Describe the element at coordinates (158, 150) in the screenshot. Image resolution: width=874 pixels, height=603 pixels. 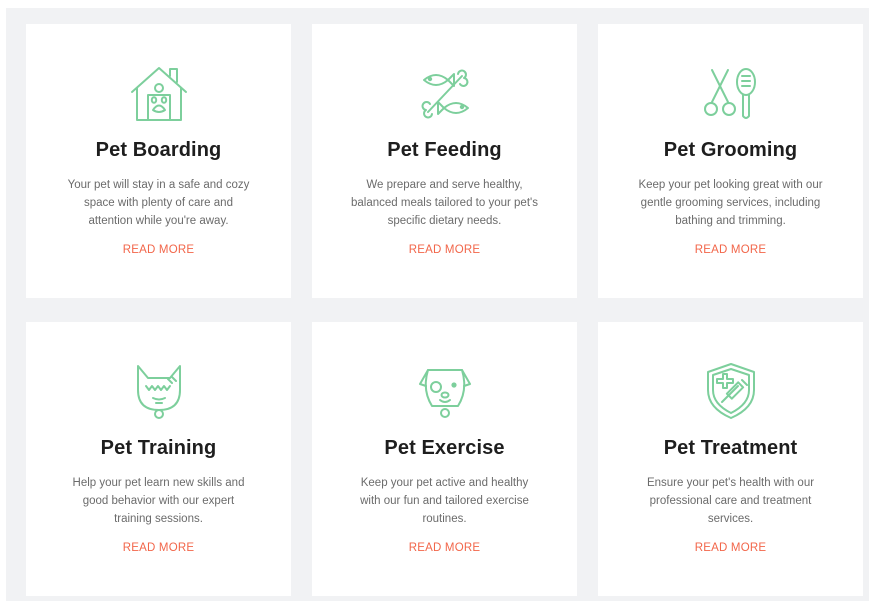
I see `card-title: Pet Boarding` at that location.